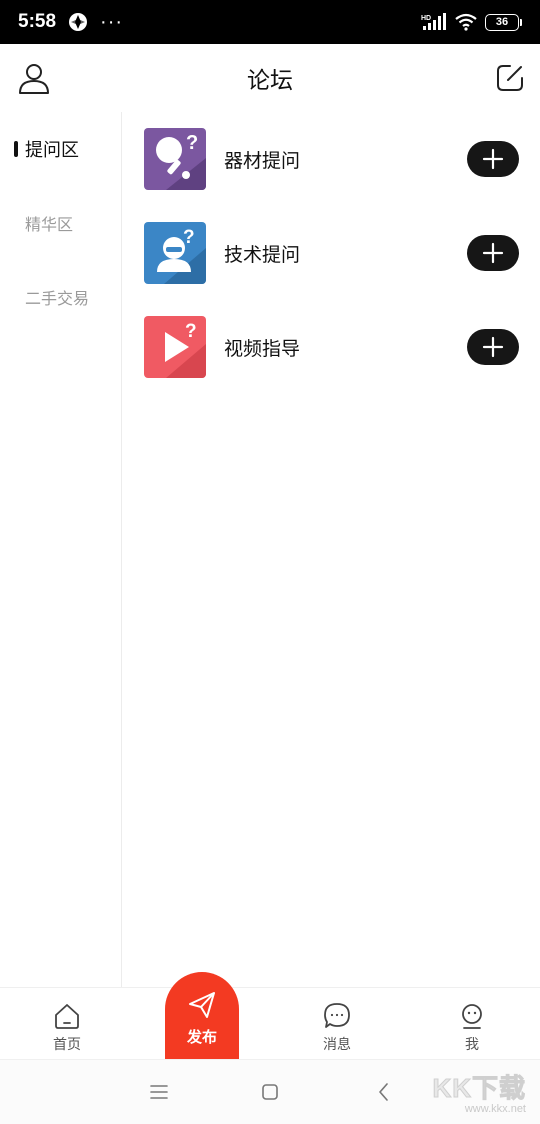 This screenshot has width=540, height=1124. What do you see at coordinates (472, 1016) in the screenshot?
I see `face-icon` at bounding box center [472, 1016].